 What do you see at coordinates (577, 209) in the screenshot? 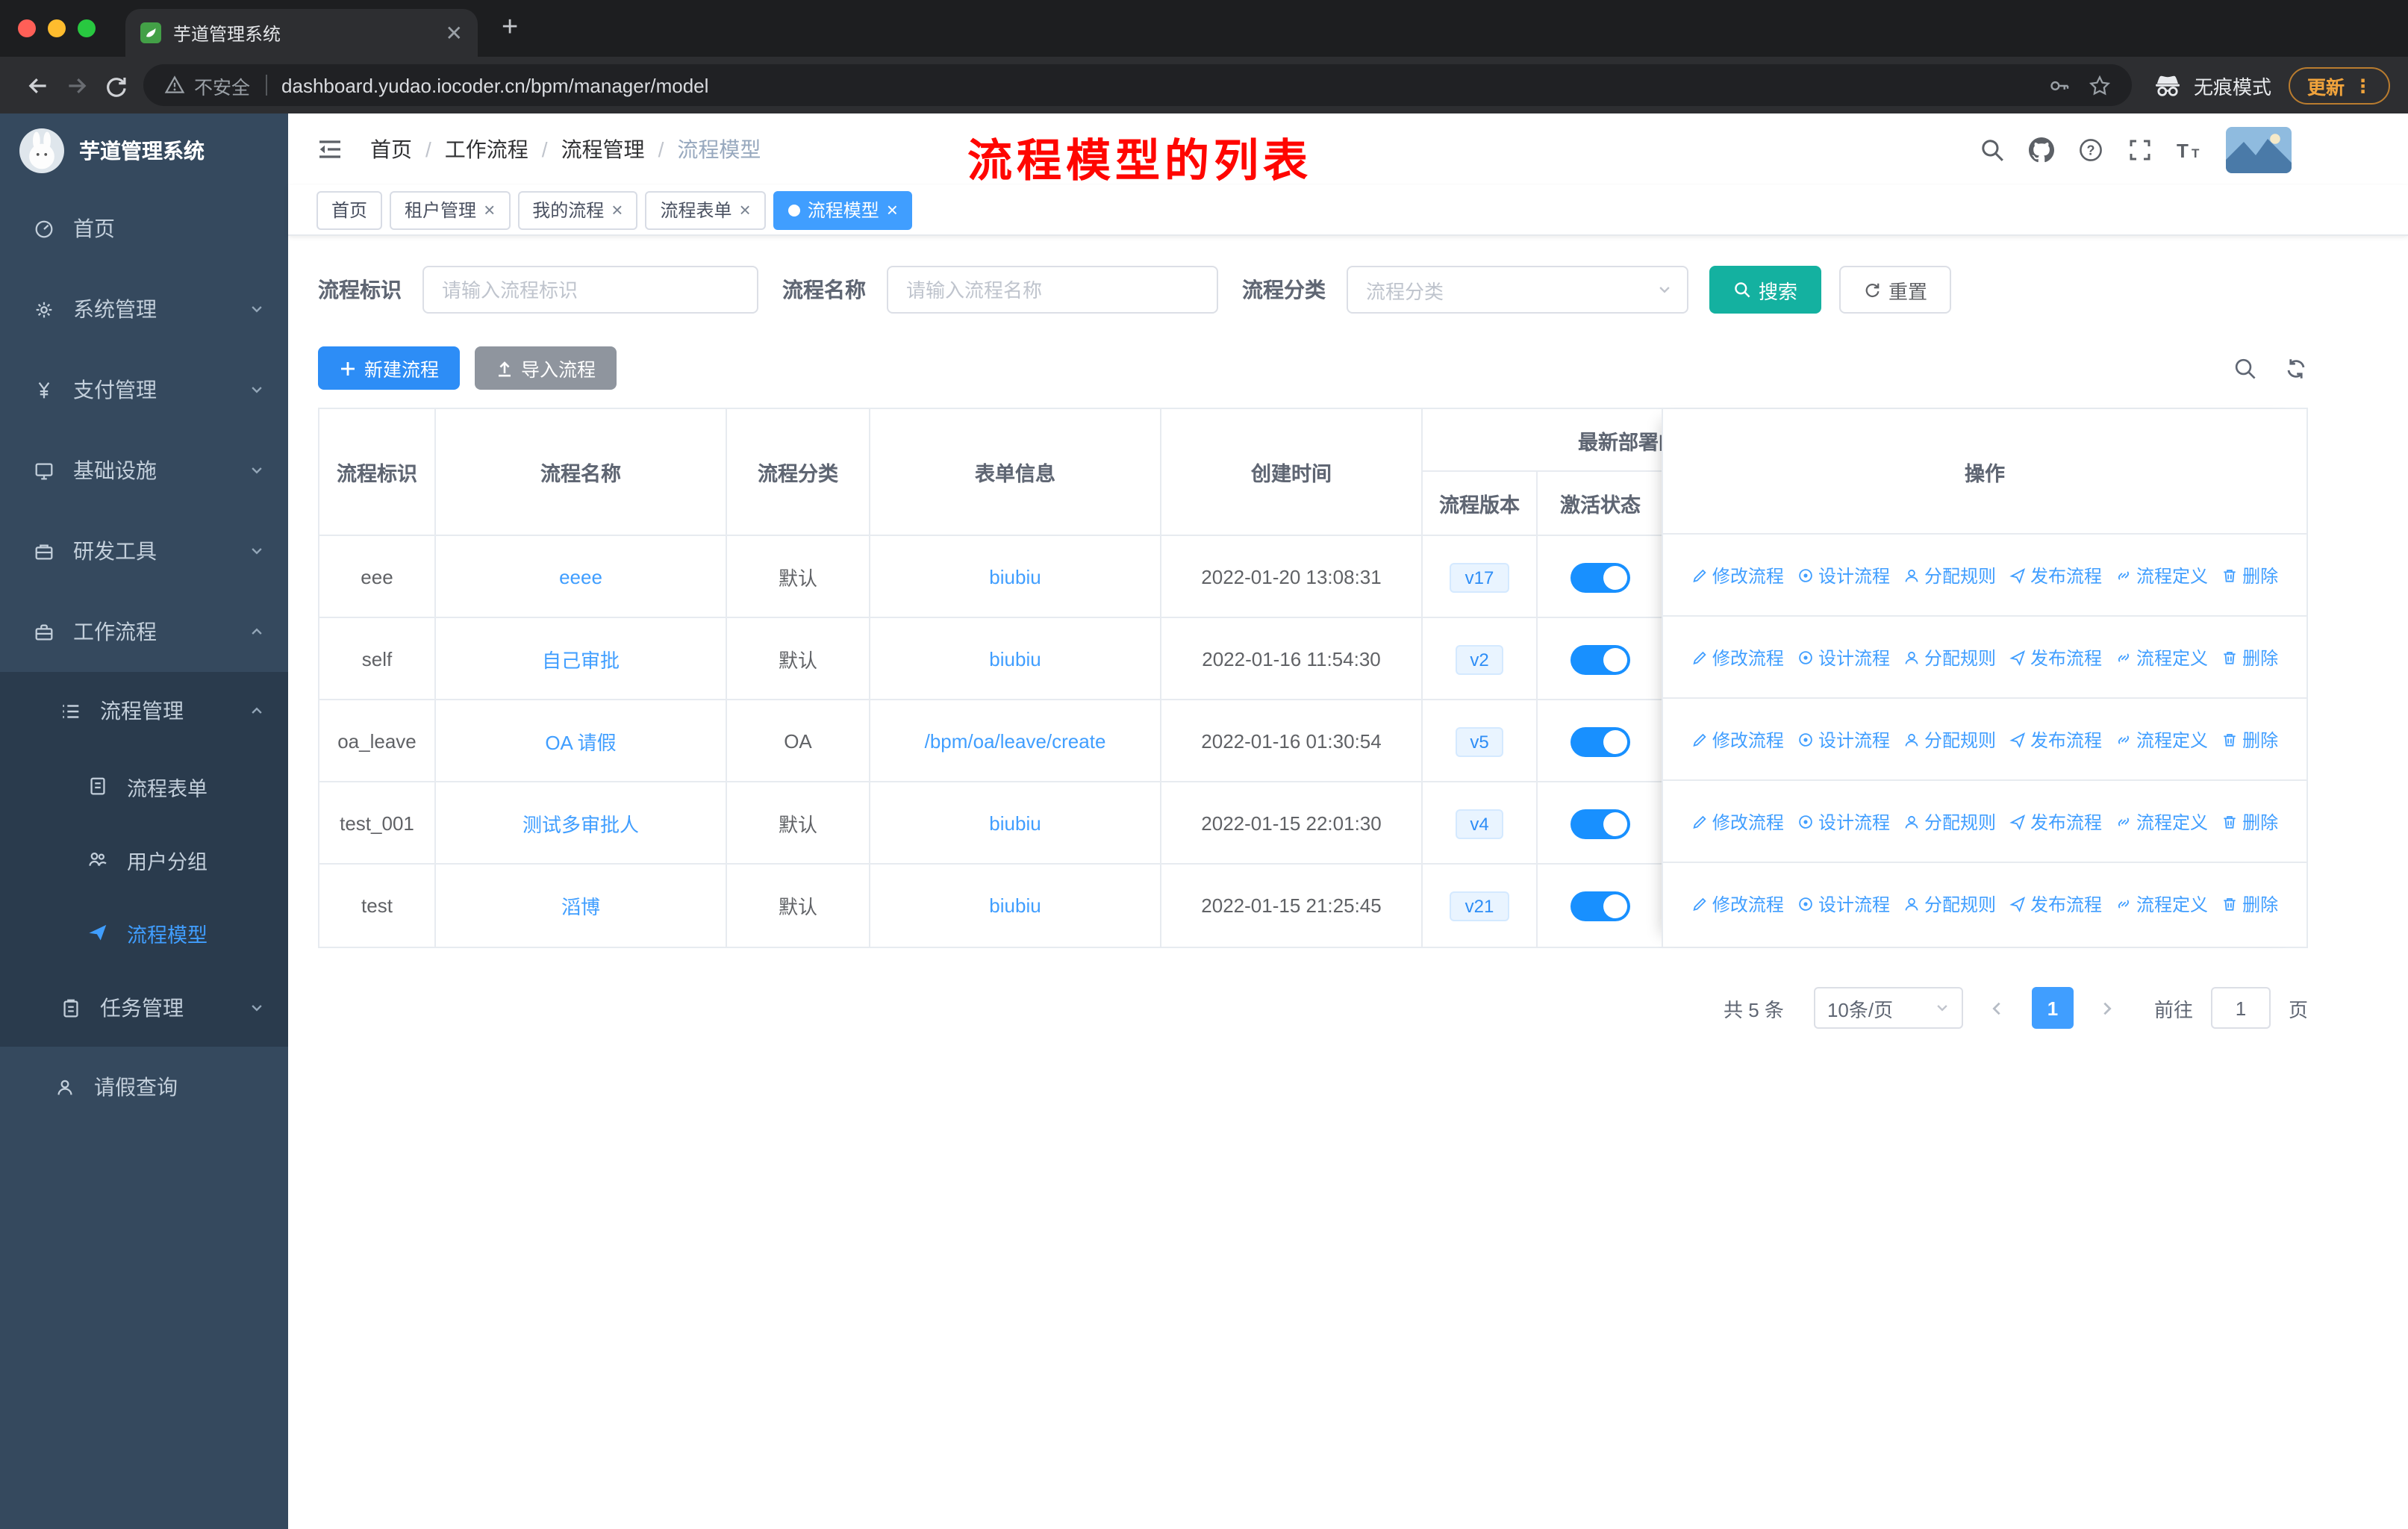
I see `tag-my-flows: 我的流程 ×` at bounding box center [577, 209].